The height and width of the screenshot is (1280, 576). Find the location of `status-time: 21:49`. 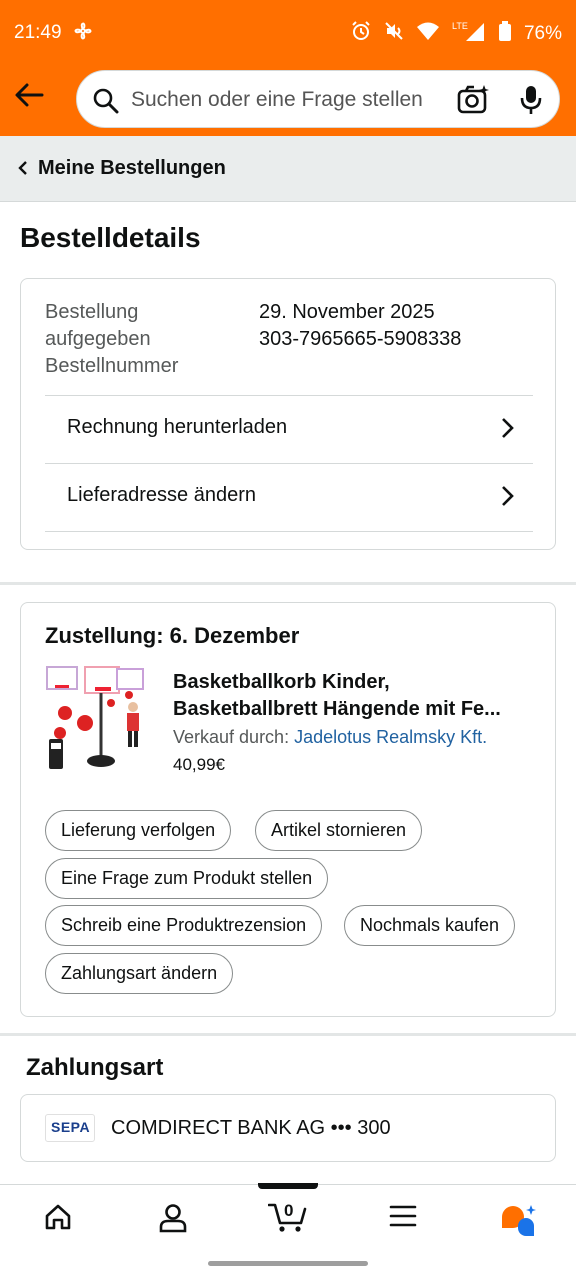

status-time: 21:49 is located at coordinates (38, 32).